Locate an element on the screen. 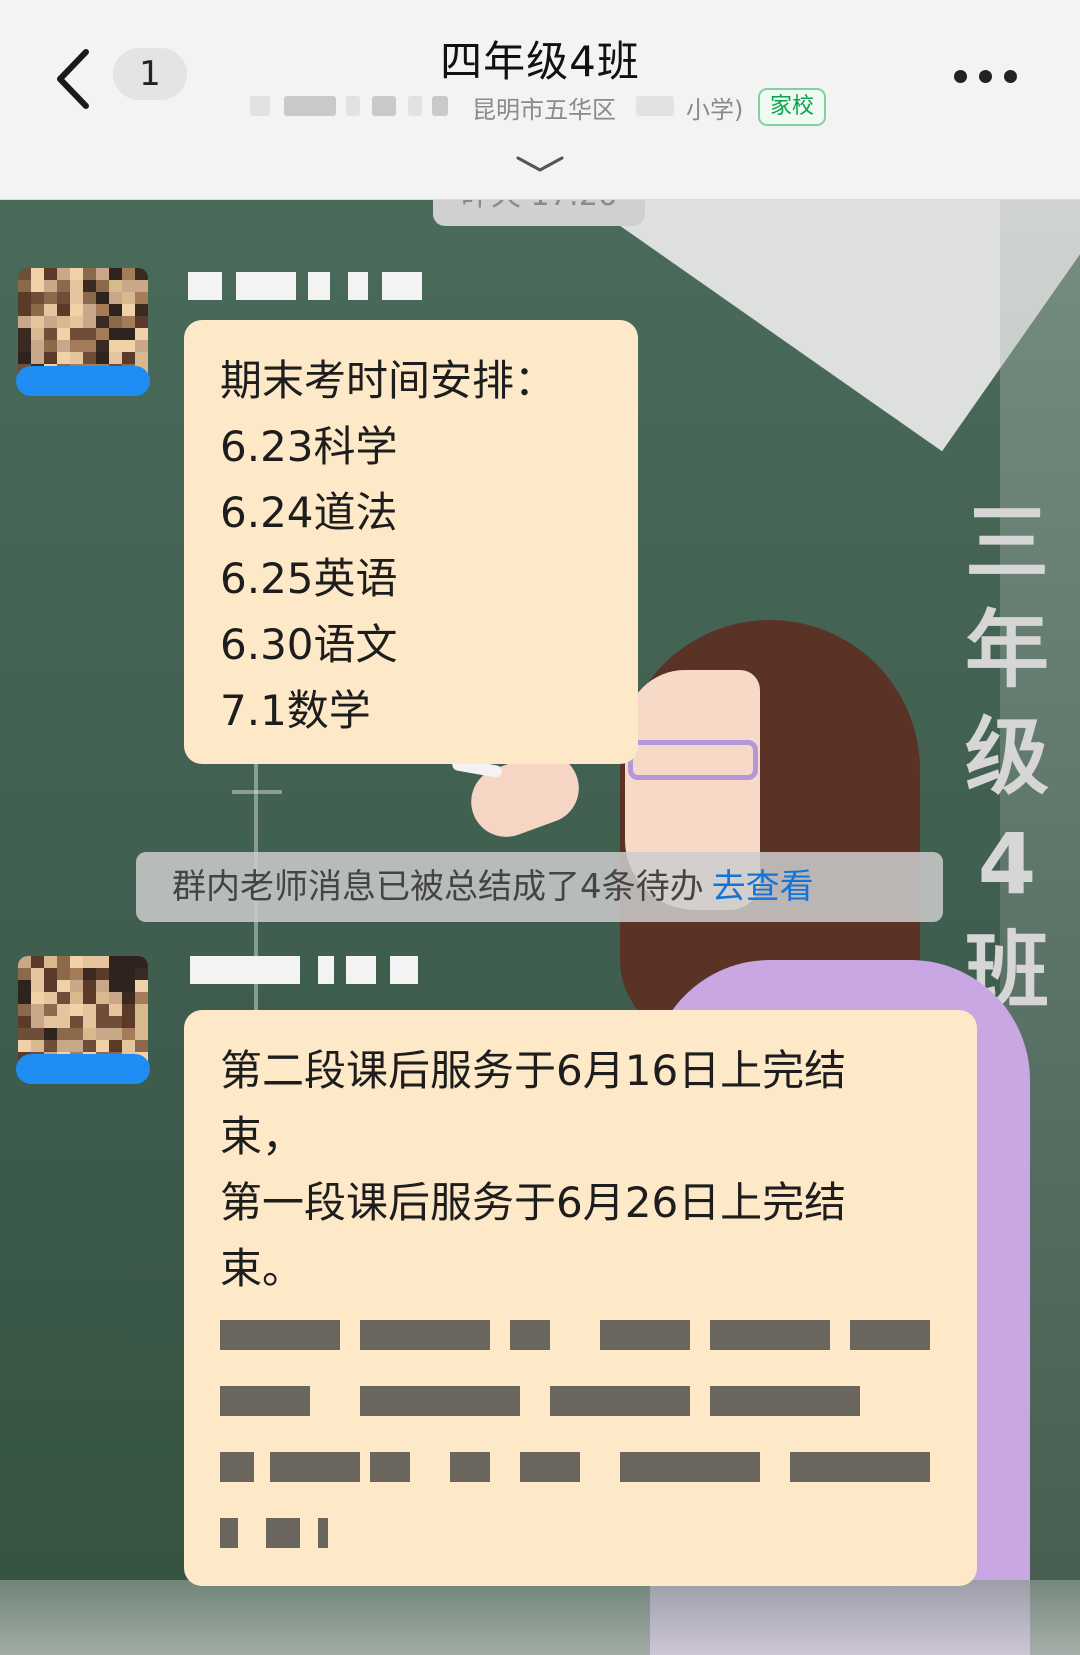 Image resolution: width=1080 pixels, height=1655 pixels. chat-header: 1 四年级4班 昆明市五华区 小学) 家校 is located at coordinates (540, 100).